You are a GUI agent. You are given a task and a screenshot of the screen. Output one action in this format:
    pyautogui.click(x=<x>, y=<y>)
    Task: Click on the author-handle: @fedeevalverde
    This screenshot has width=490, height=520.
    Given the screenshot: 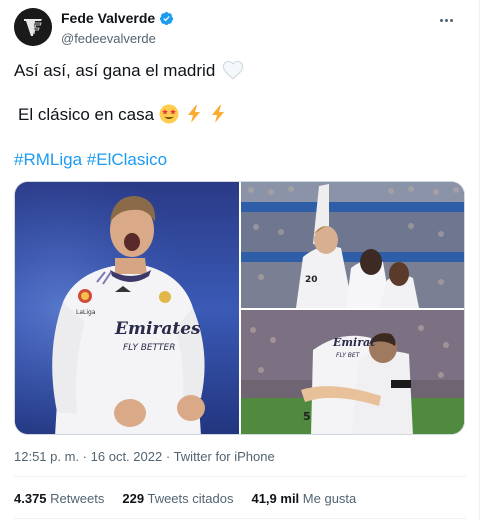 What is the action you would take?
    pyautogui.click(x=117, y=38)
    